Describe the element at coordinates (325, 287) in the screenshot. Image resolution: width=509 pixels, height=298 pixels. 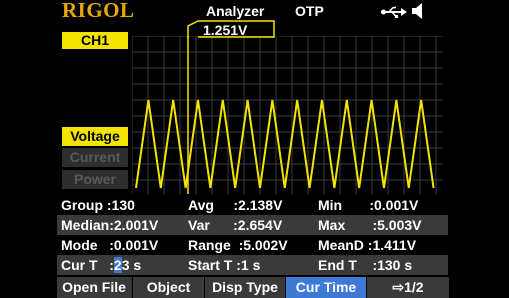
I see `cur-time-button: Cur Time` at that location.